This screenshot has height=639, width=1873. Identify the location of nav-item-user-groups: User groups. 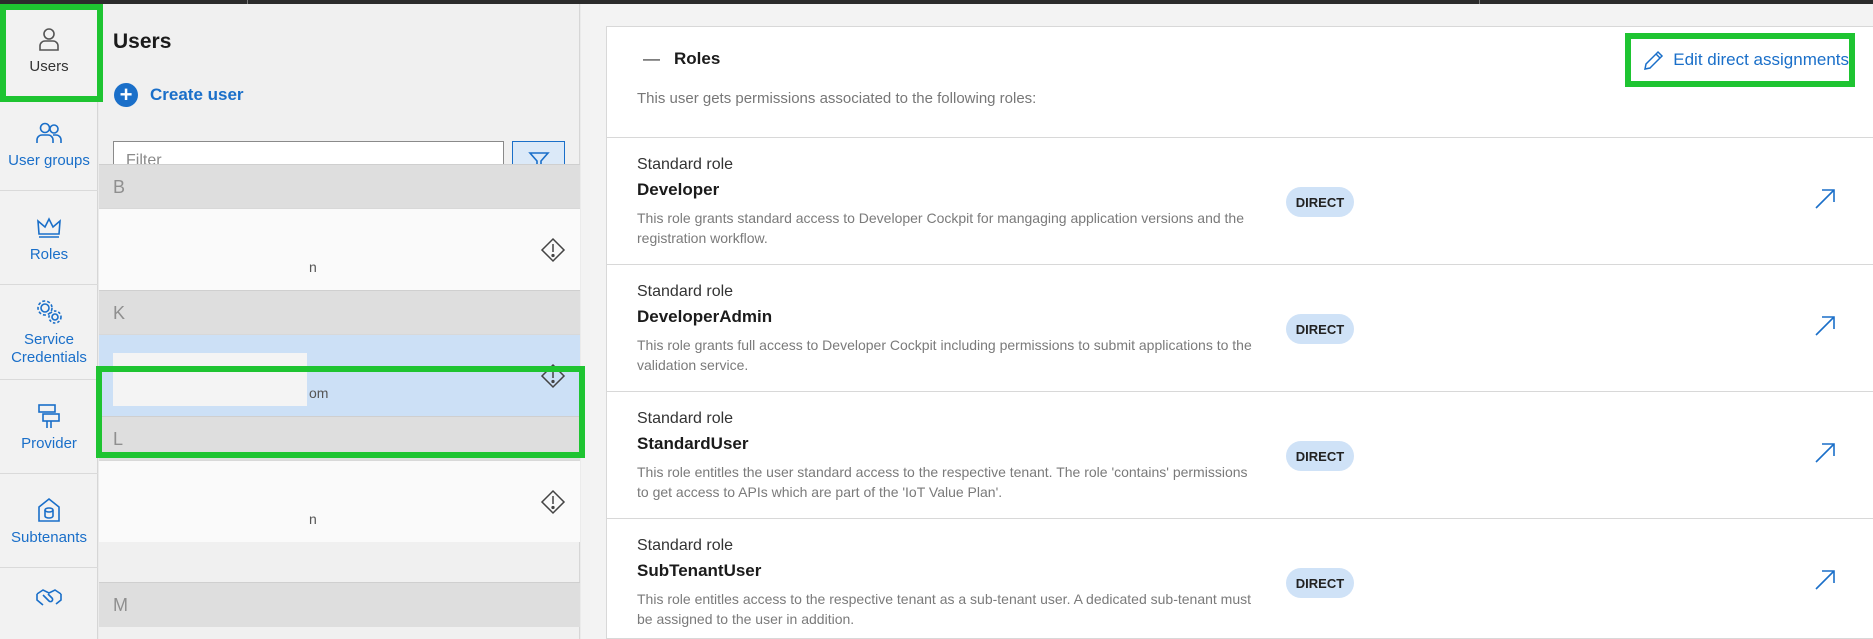
(49, 144).